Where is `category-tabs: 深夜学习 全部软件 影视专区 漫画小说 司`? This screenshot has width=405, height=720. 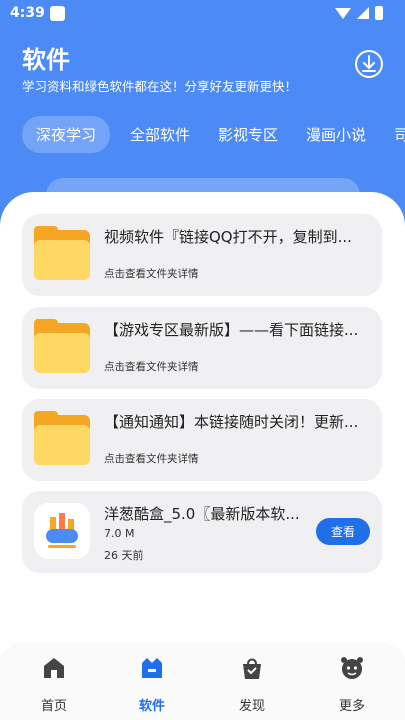
category-tabs: 深夜学习 全部软件 影视专区 漫画小说 司 is located at coordinates (213, 134).